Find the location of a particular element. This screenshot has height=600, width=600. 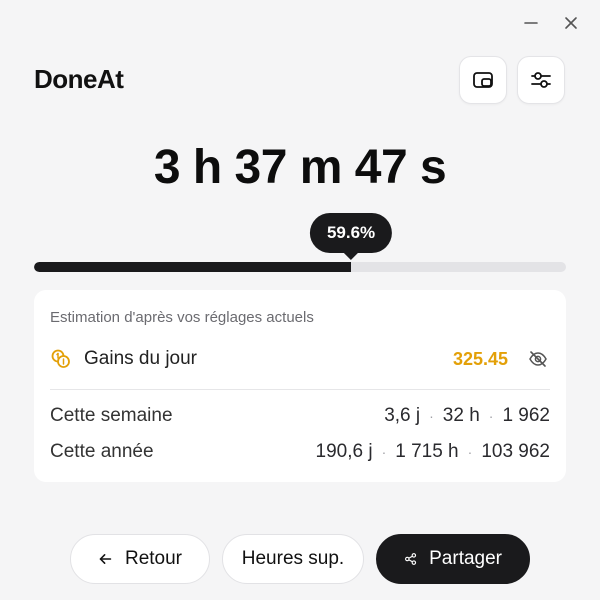

sliders-icon is located at coordinates (541, 80).